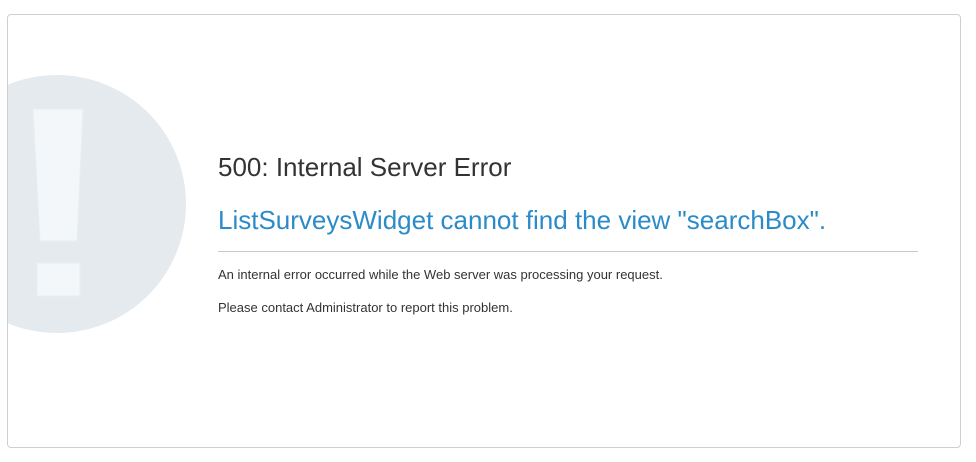 Image resolution: width=976 pixels, height=462 pixels. What do you see at coordinates (568, 251) in the screenshot?
I see `divider` at bounding box center [568, 251].